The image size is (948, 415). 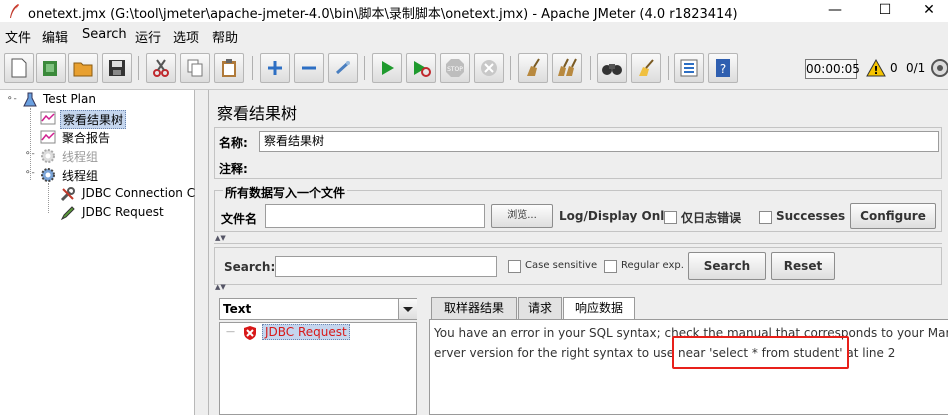 I want to click on collapse-all-button, so click(x=309, y=68).